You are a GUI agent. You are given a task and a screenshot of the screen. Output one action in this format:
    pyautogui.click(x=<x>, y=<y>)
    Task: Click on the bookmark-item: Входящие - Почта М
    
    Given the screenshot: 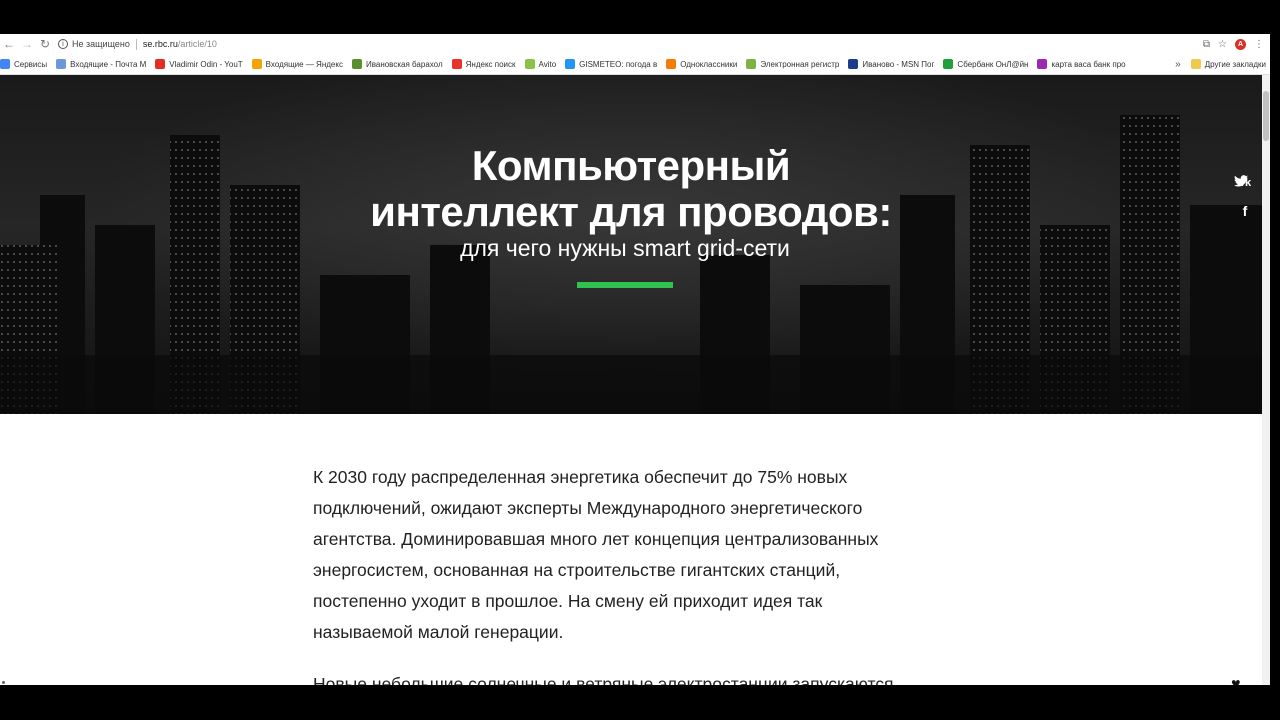 What is the action you would take?
    pyautogui.click(x=101, y=64)
    